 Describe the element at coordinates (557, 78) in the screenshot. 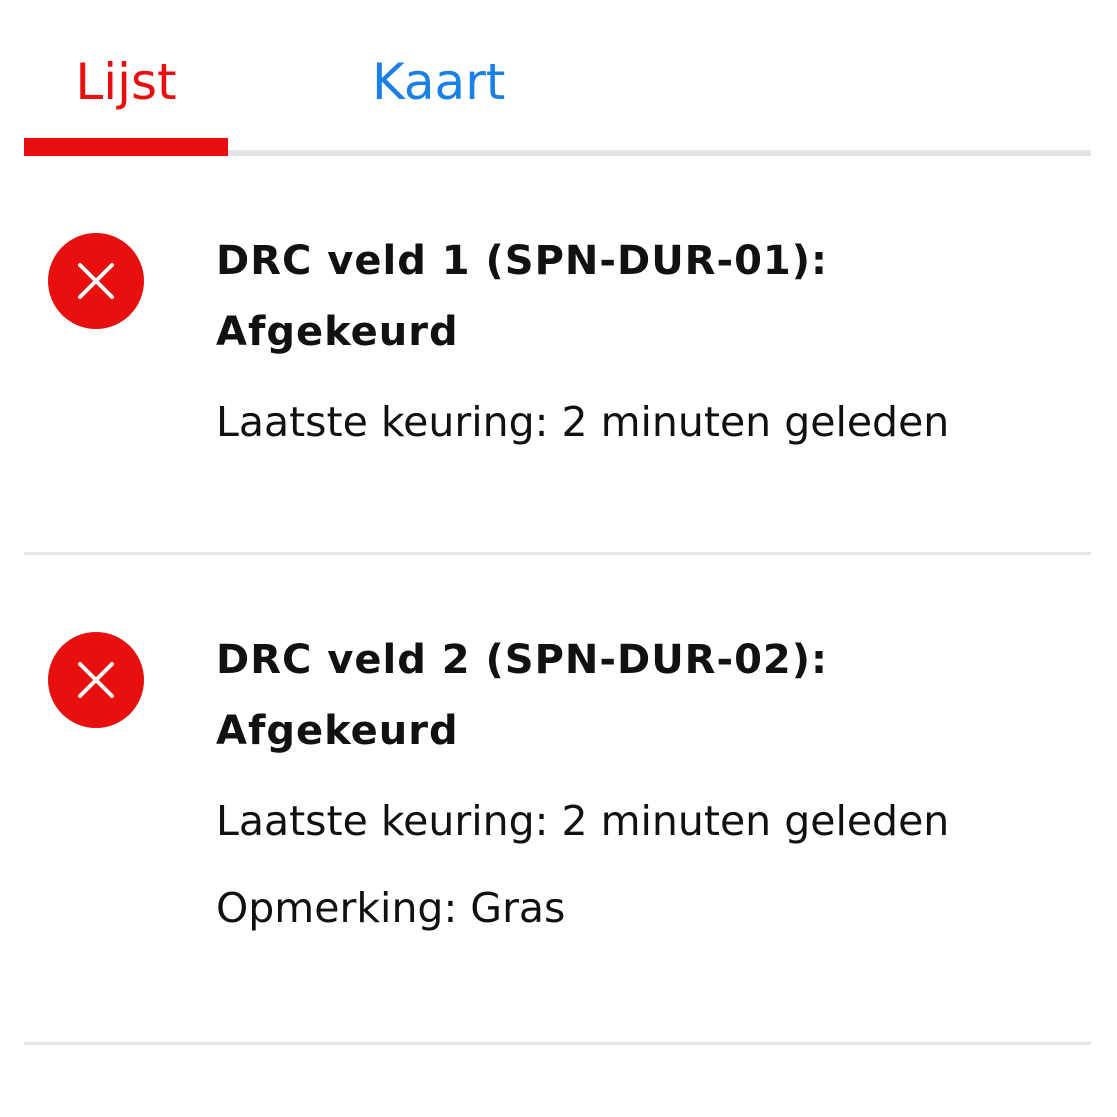

I see `tab-bar: Lijst Kaart` at that location.